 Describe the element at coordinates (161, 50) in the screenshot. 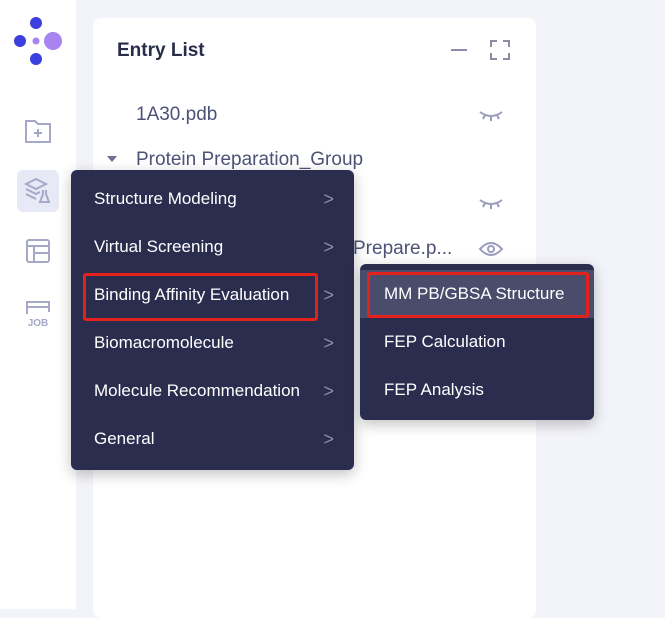

I see `panel-title: Entry List` at that location.